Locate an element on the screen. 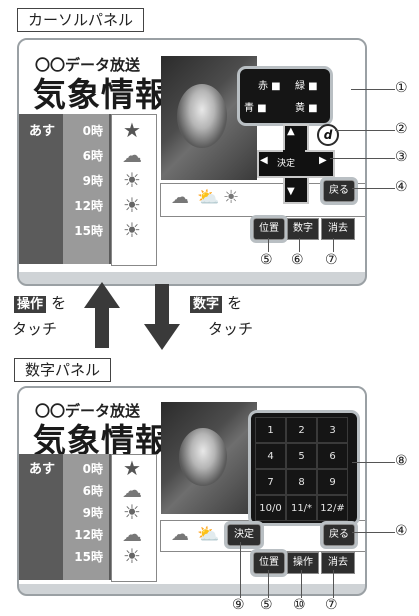 This screenshot has width=419, height=616. callout-9: ⑨ is located at coordinates (238, 605).